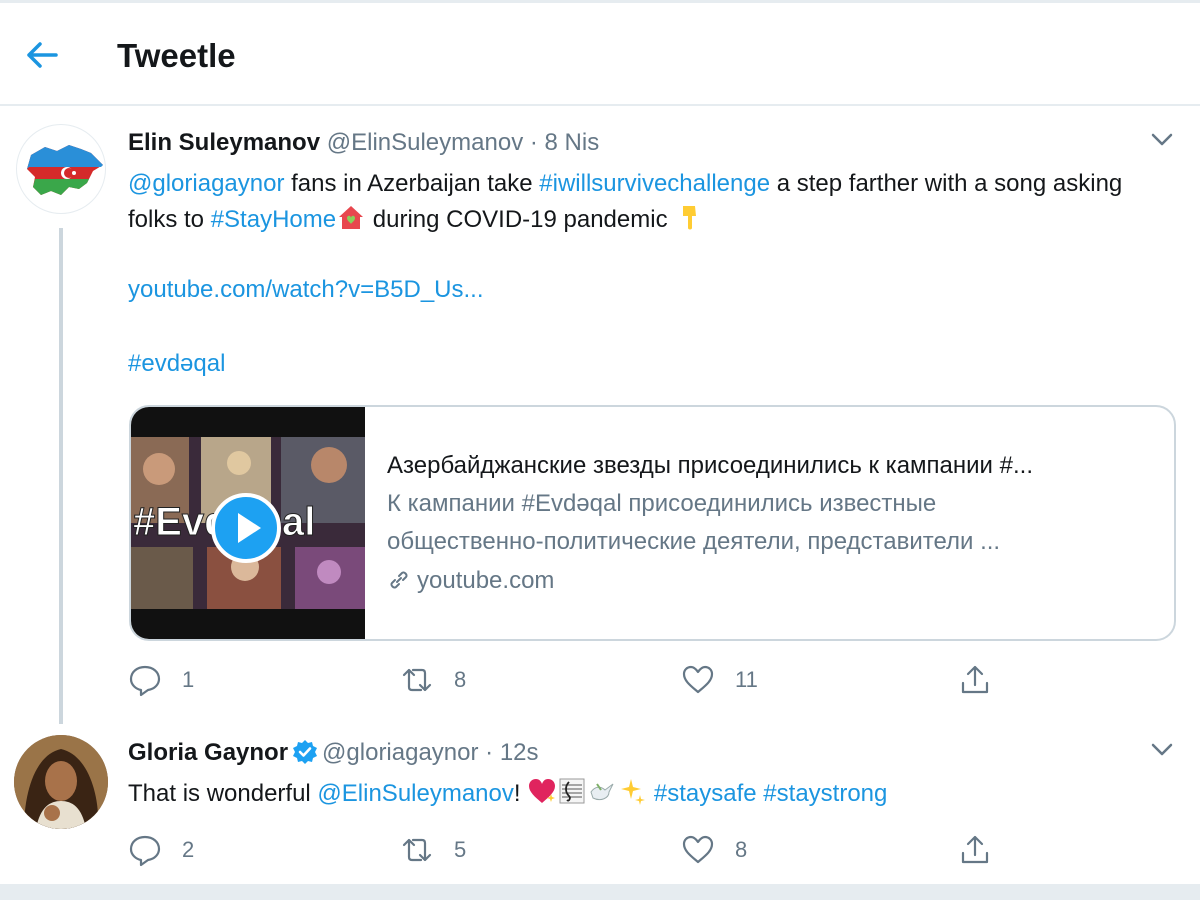  Describe the element at coordinates (746, 679) in the screenshot. I see `like-count: 11` at that location.